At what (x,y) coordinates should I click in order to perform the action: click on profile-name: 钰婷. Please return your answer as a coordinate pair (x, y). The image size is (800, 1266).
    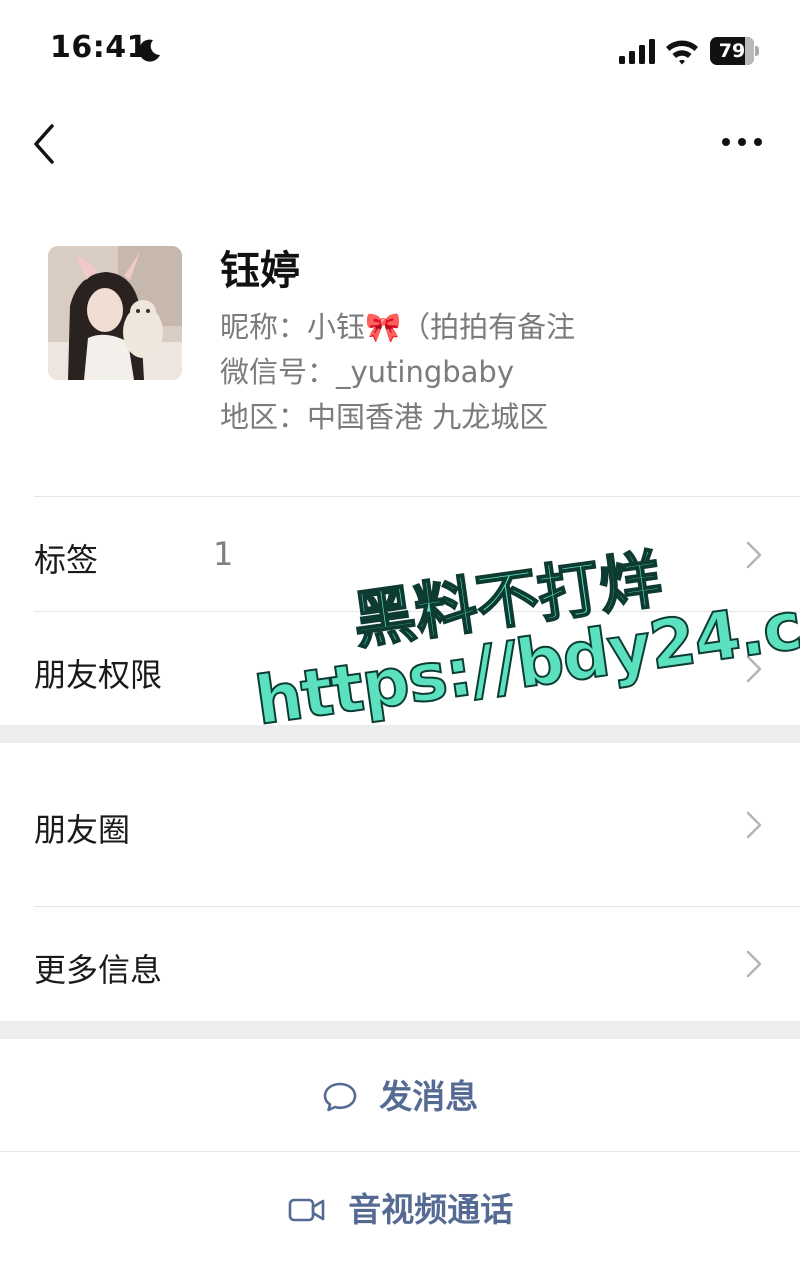
    Looking at the image, I should click on (260, 271).